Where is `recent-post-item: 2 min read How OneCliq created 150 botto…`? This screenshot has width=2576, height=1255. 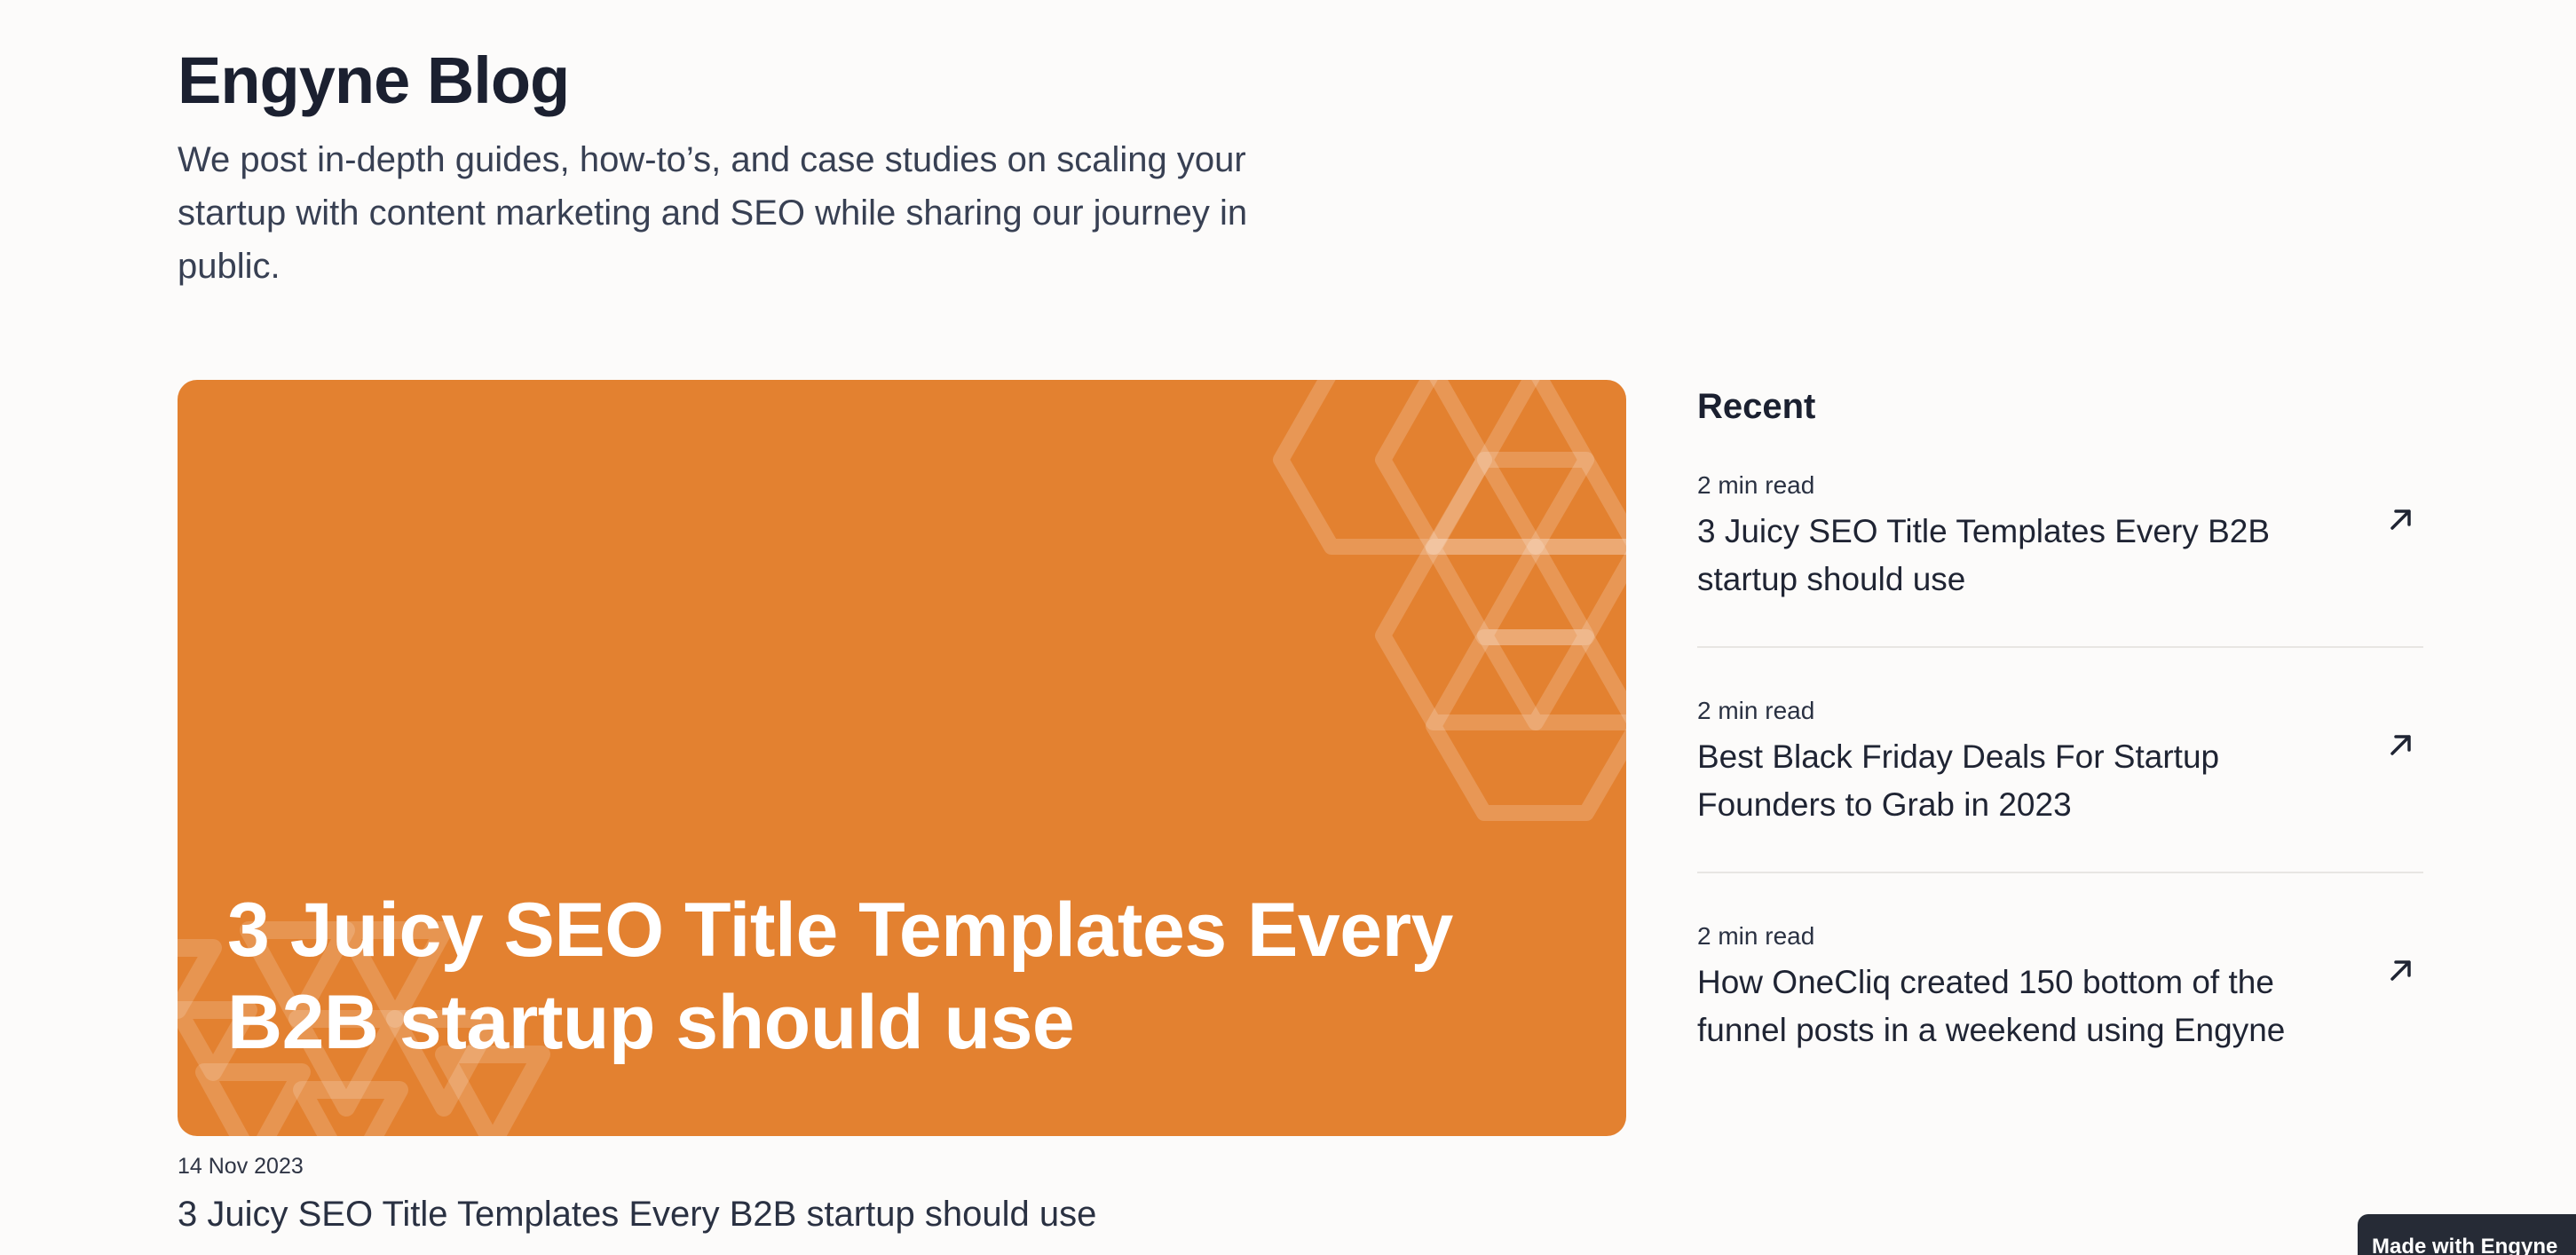 recent-post-item: 2 min read How OneCliq created 150 botto… is located at coordinates (2060, 987).